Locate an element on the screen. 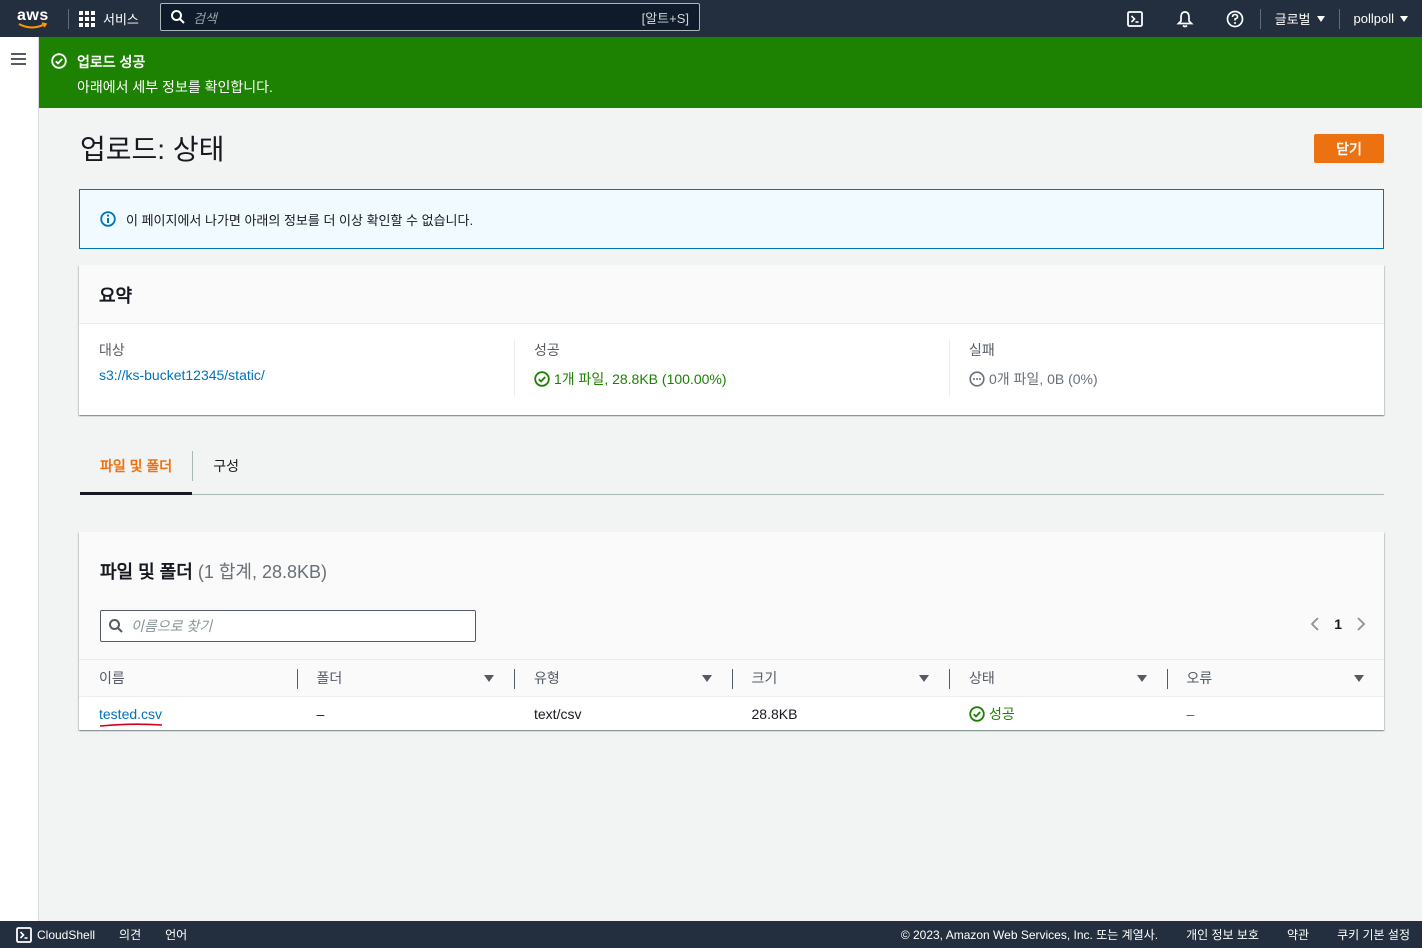  column-status-label: 상태 is located at coordinates (982, 678).